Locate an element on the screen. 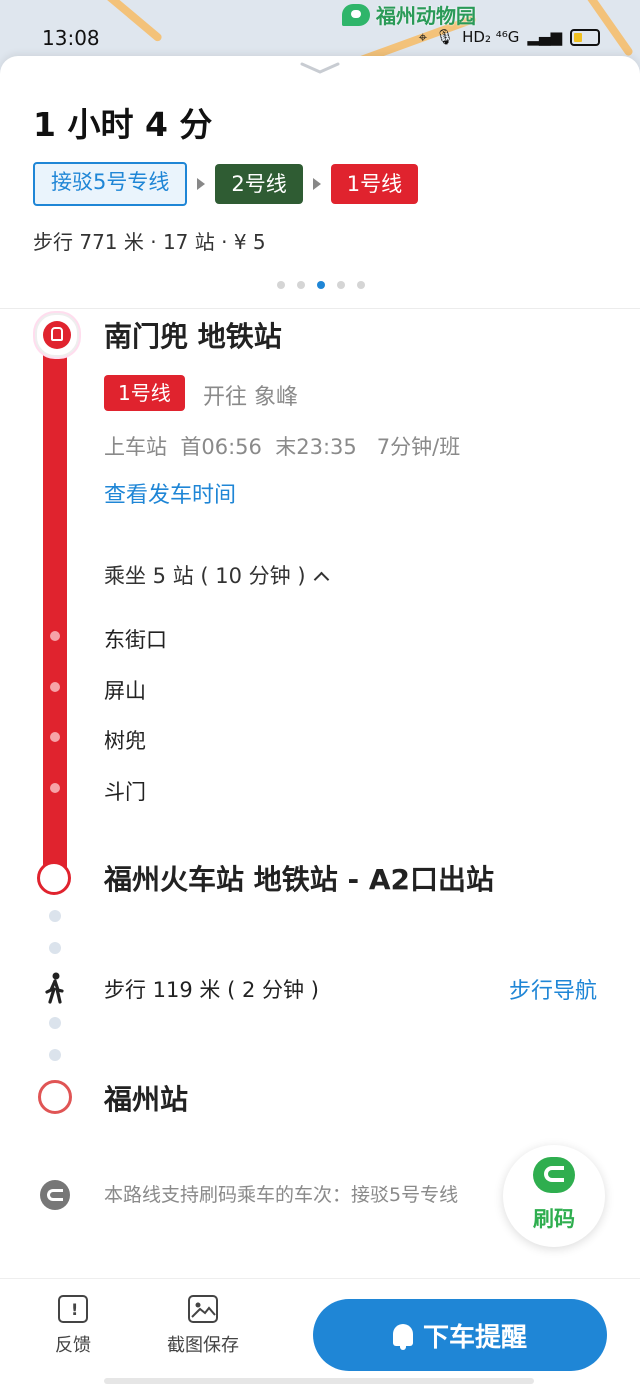 Image resolution: width=640 pixels, height=1388 pixels. route-line-chips: 接驳5号专线 2号线 1号线 is located at coordinates (226, 184).